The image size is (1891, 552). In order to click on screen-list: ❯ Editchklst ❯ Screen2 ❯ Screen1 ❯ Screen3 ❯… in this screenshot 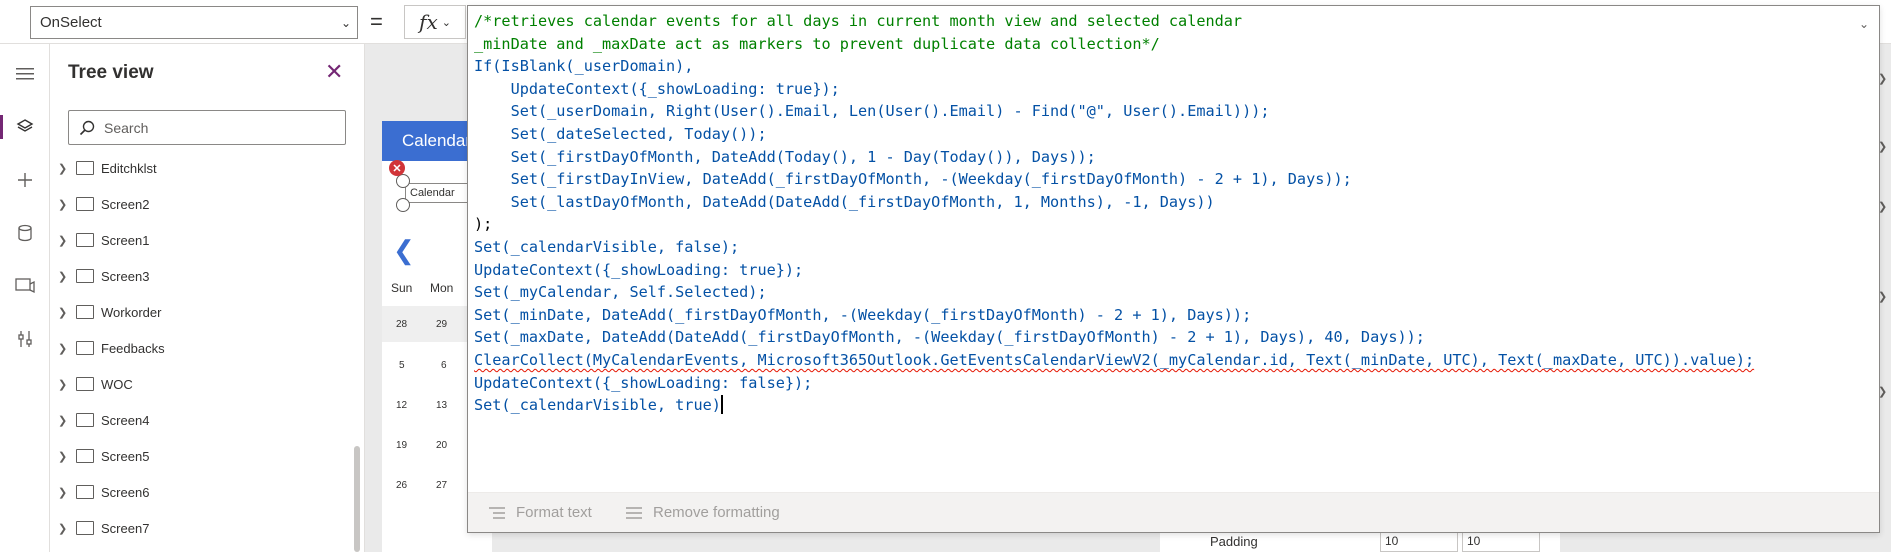, I will do `click(207, 348)`.